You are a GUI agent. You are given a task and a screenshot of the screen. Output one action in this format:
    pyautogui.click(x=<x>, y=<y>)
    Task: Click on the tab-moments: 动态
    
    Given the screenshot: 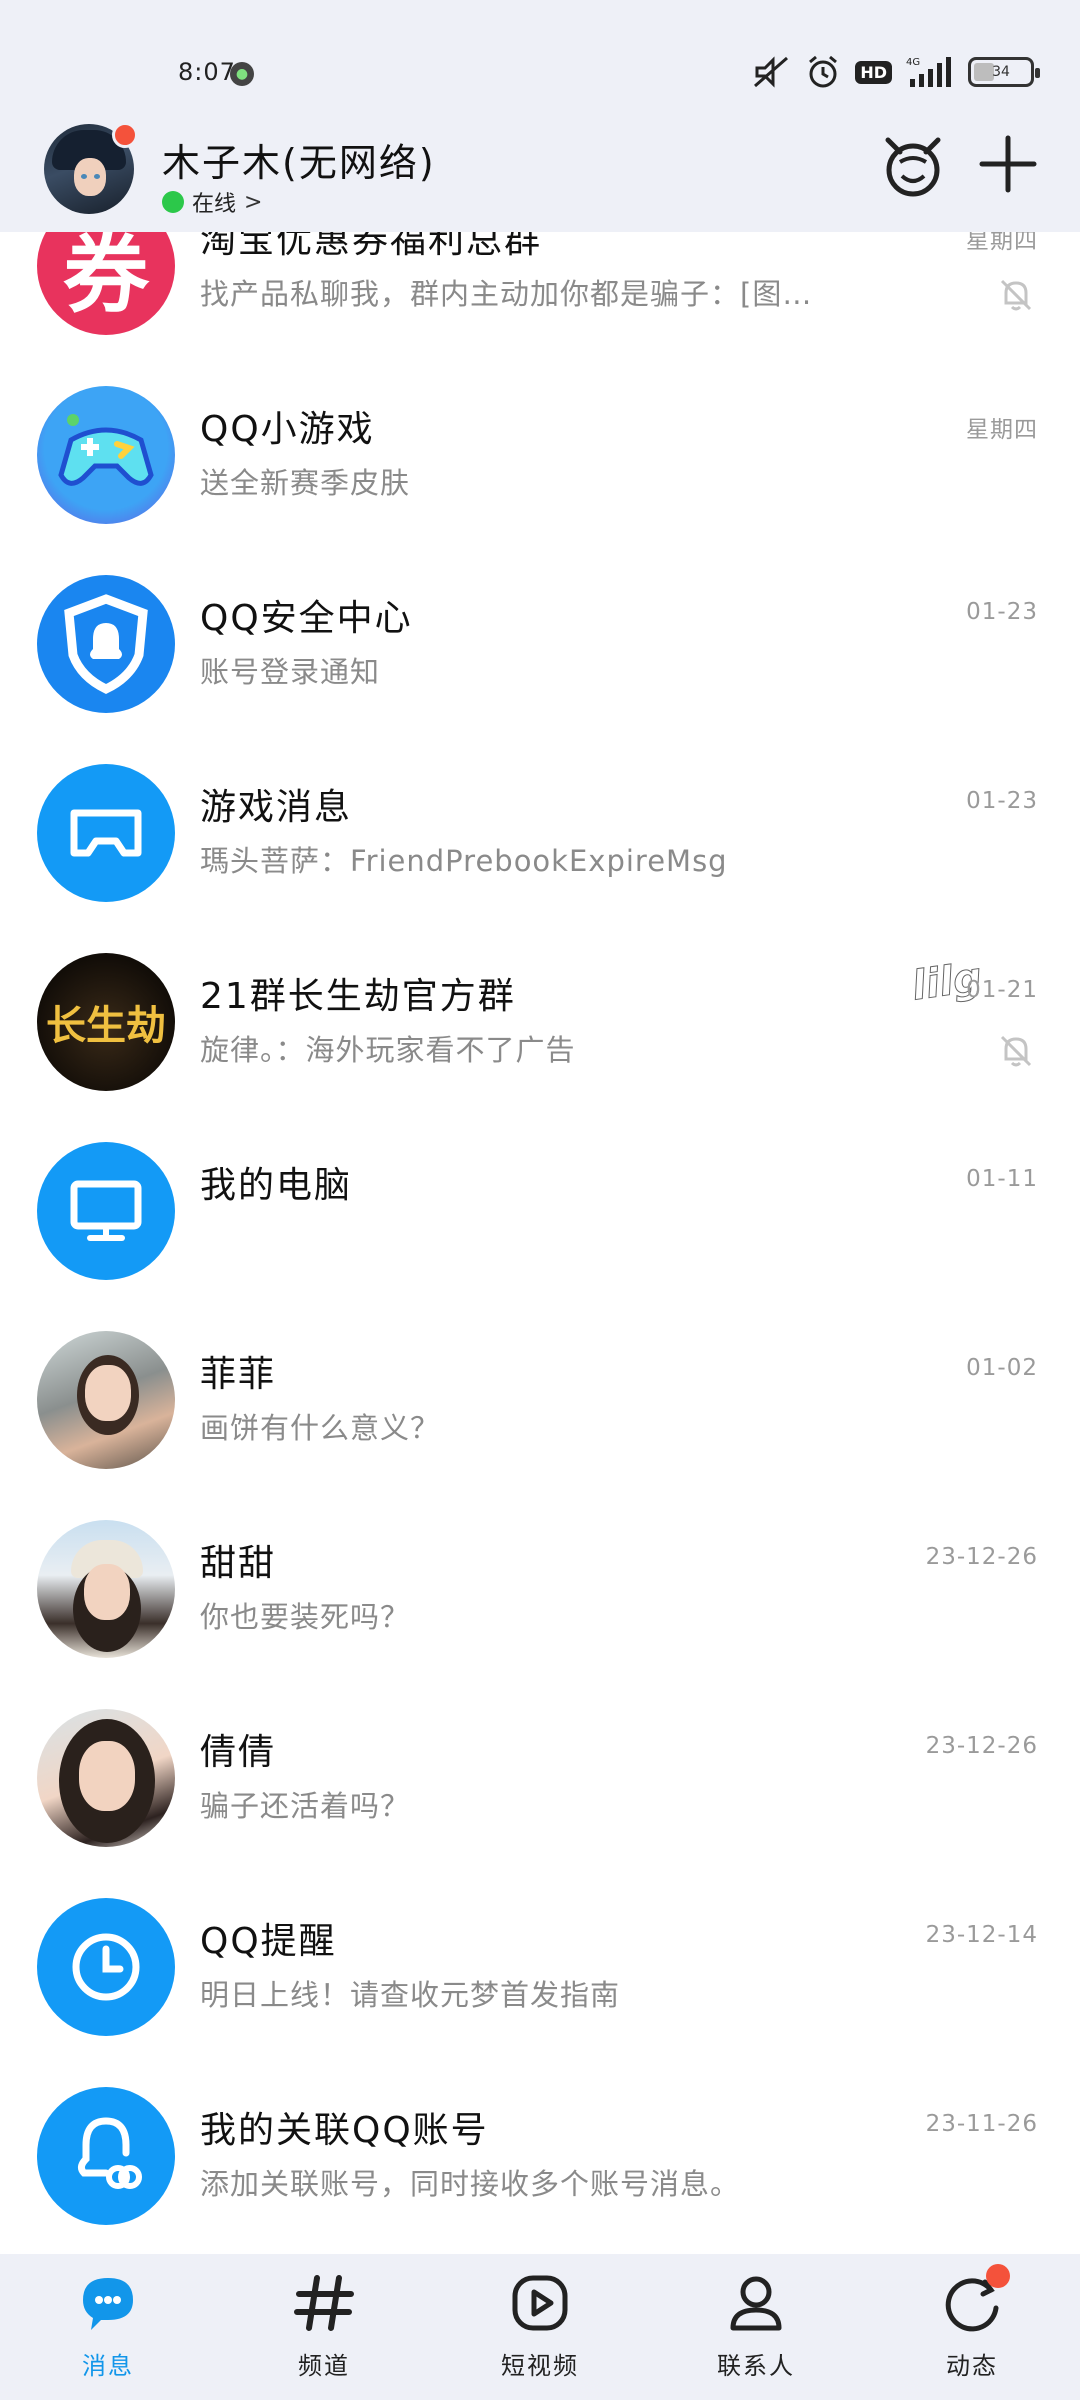 What is the action you would take?
    pyautogui.click(x=972, y=2328)
    